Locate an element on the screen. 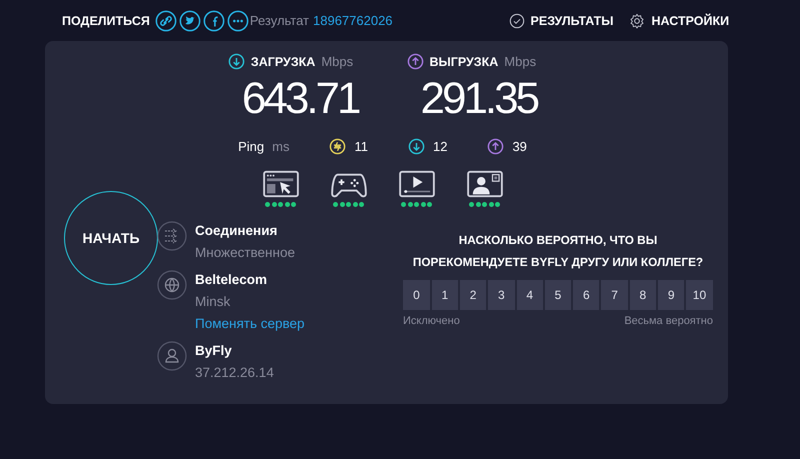 The width and height of the screenshot is (800, 459). share-label: ПОДЕЛИТЬСЯ is located at coordinates (106, 21).